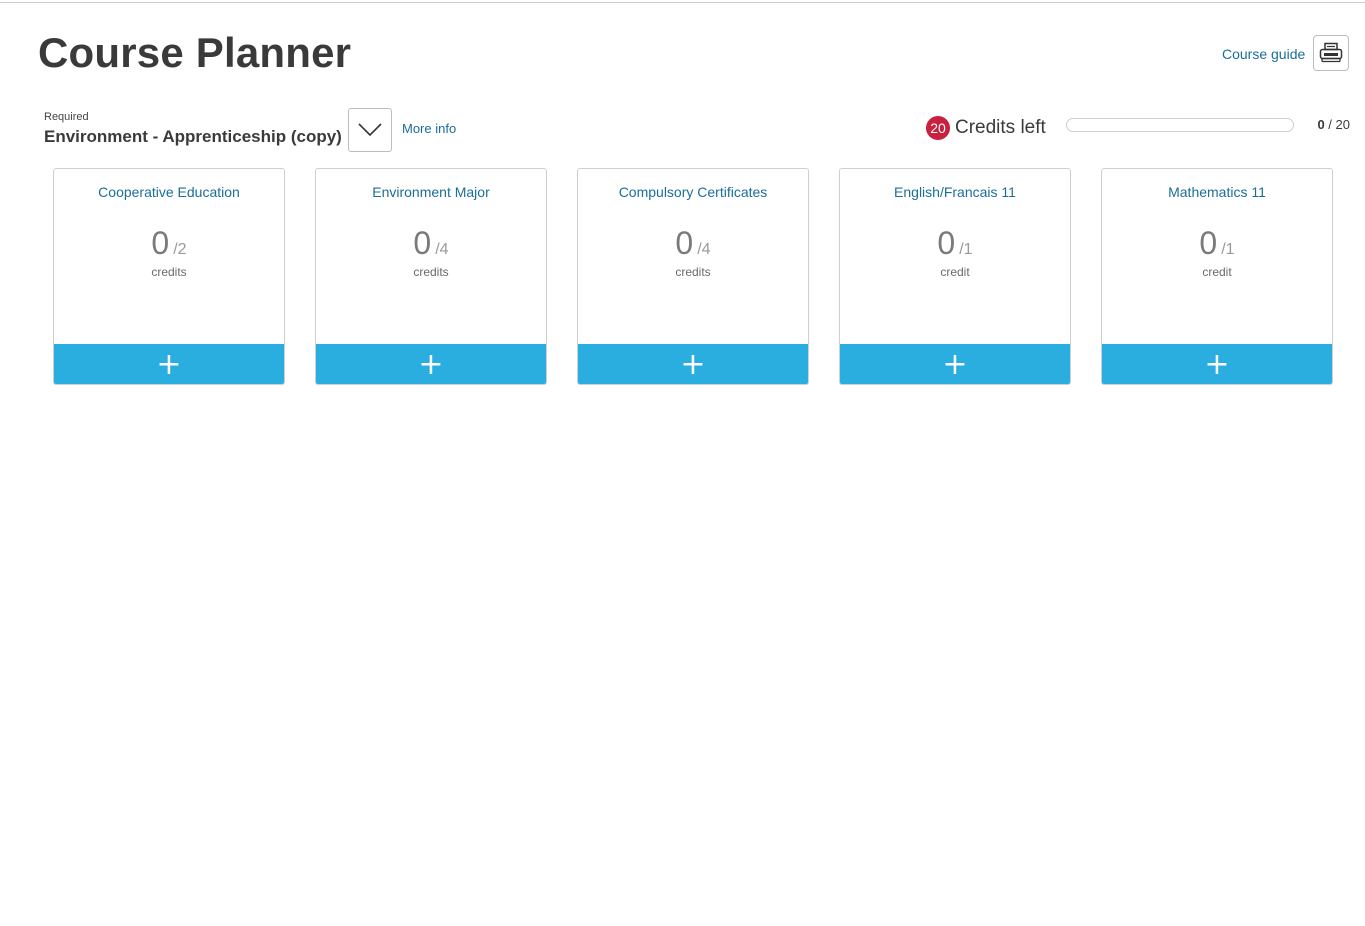  I want to click on credits-earned: 0, so click(1321, 124).